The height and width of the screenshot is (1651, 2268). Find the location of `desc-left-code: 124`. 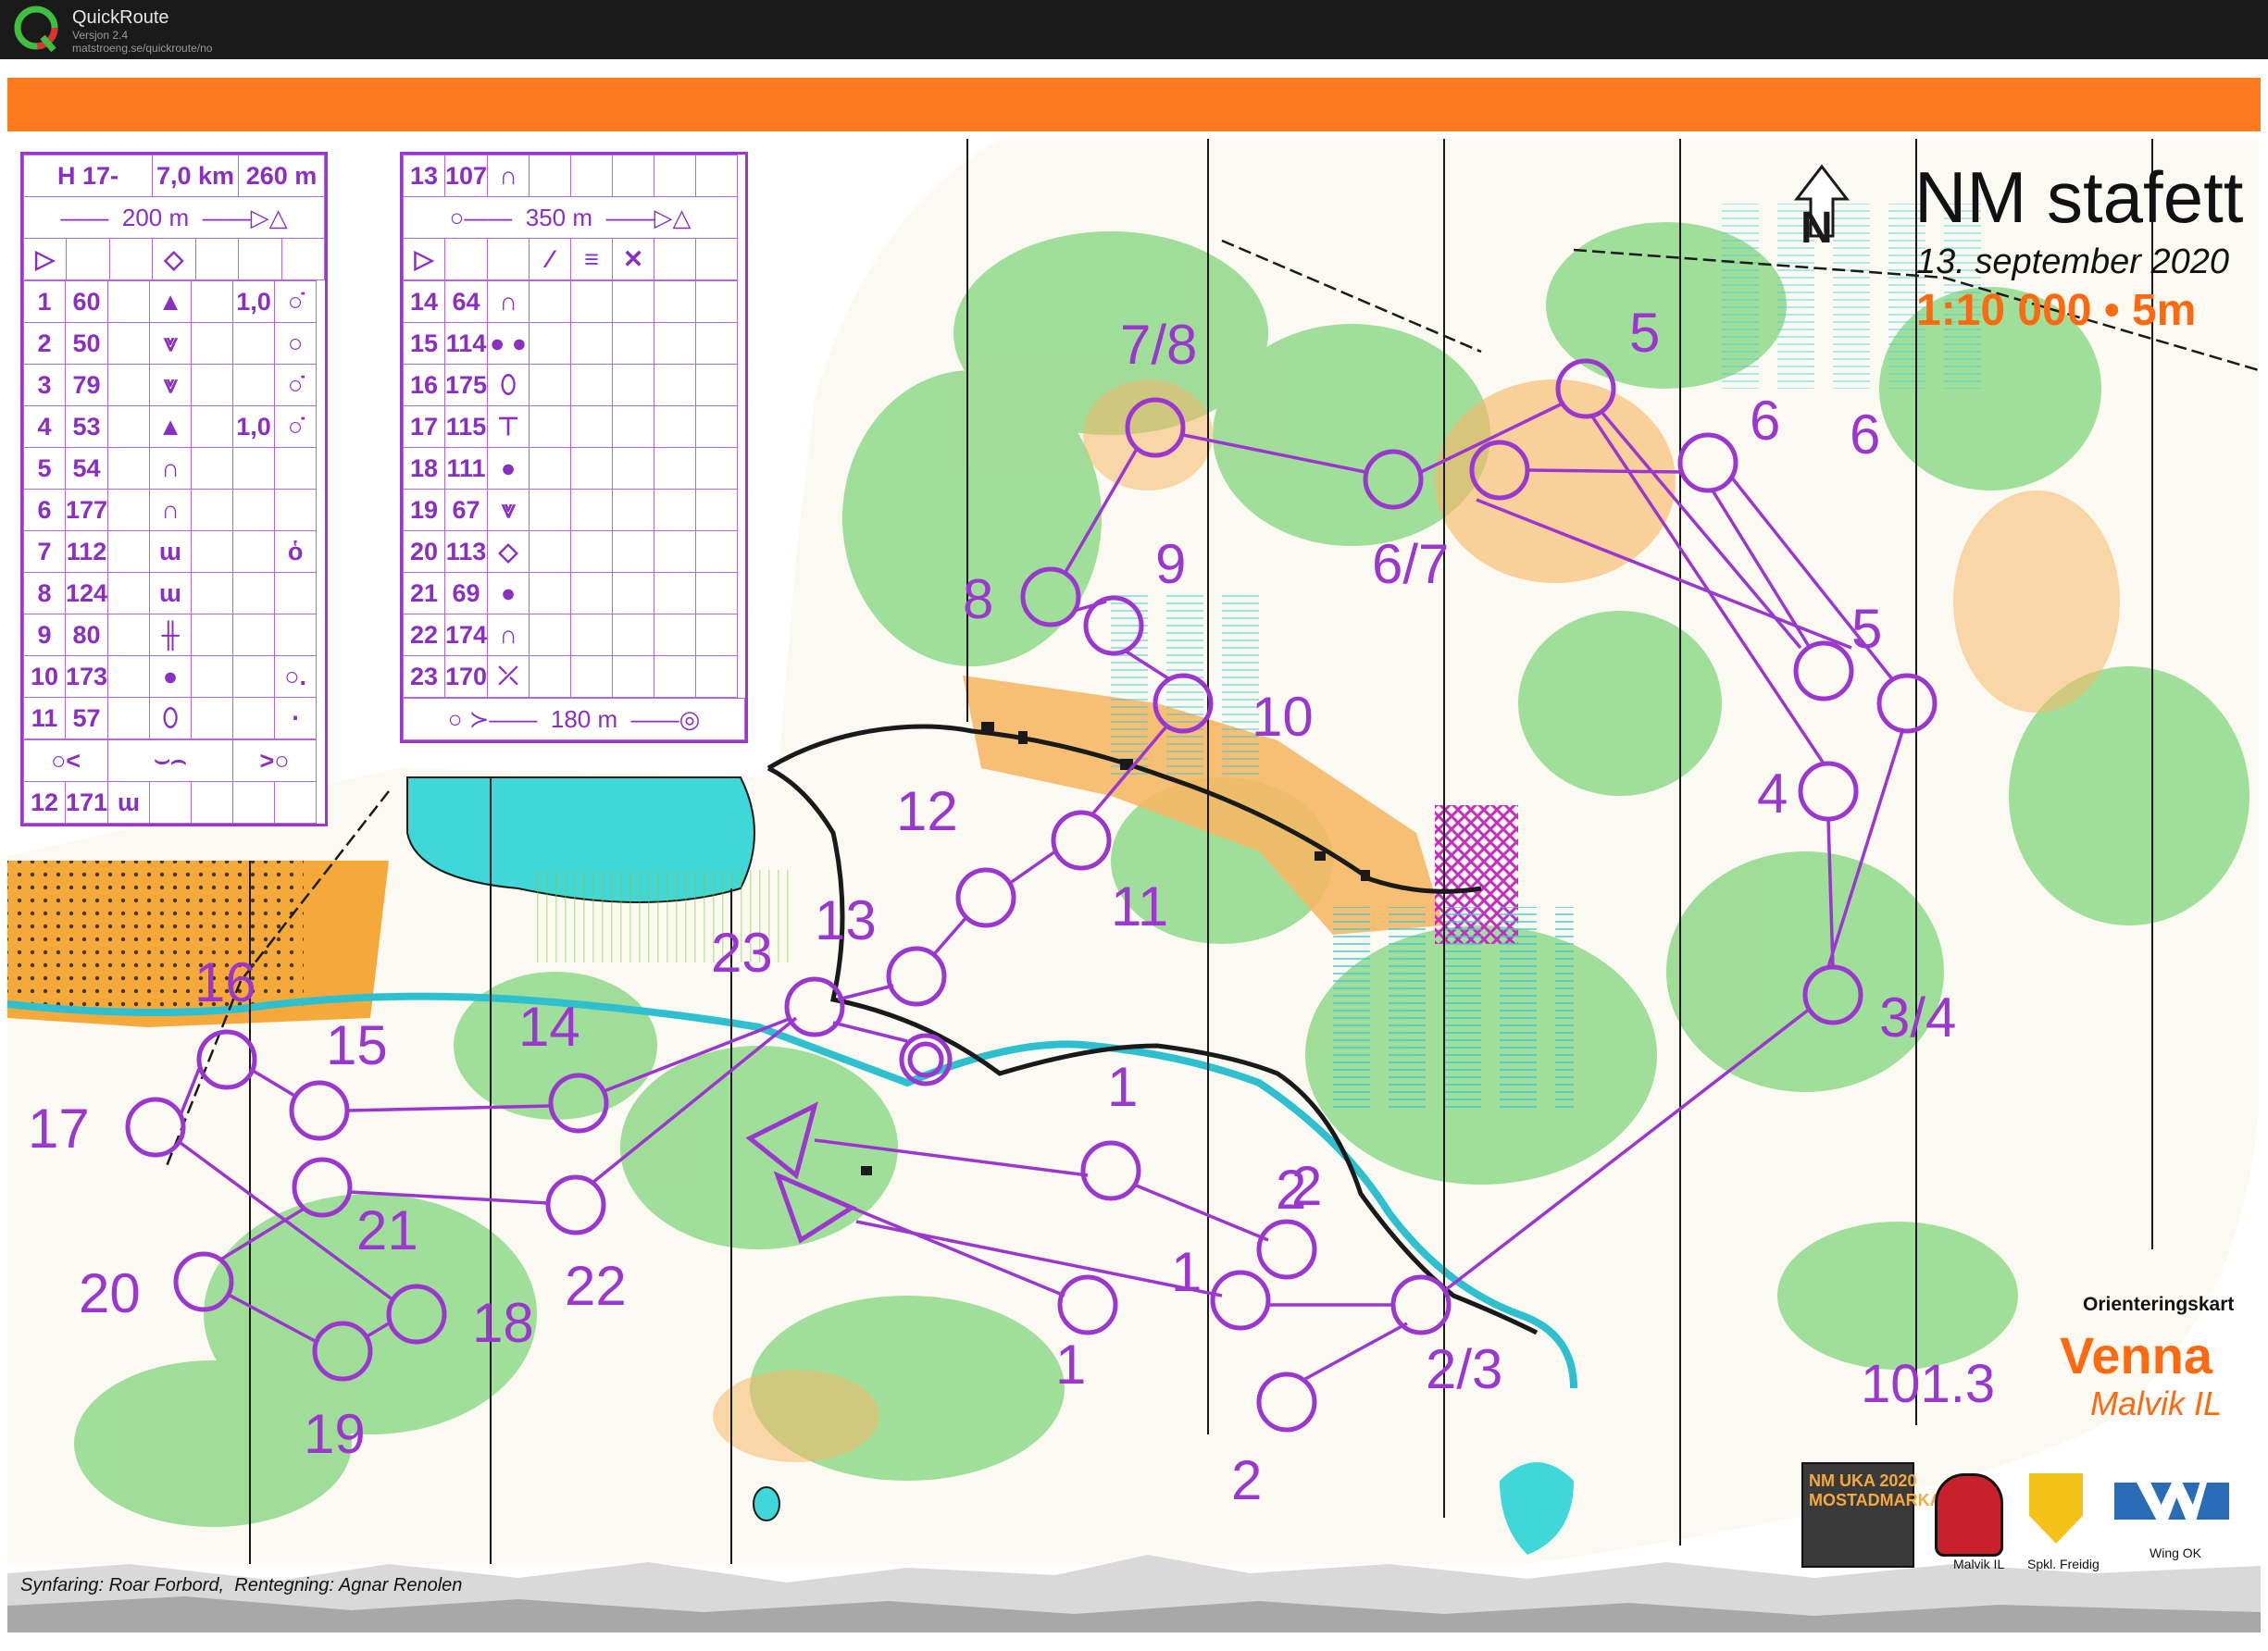

desc-left-code: 124 is located at coordinates (86, 593).